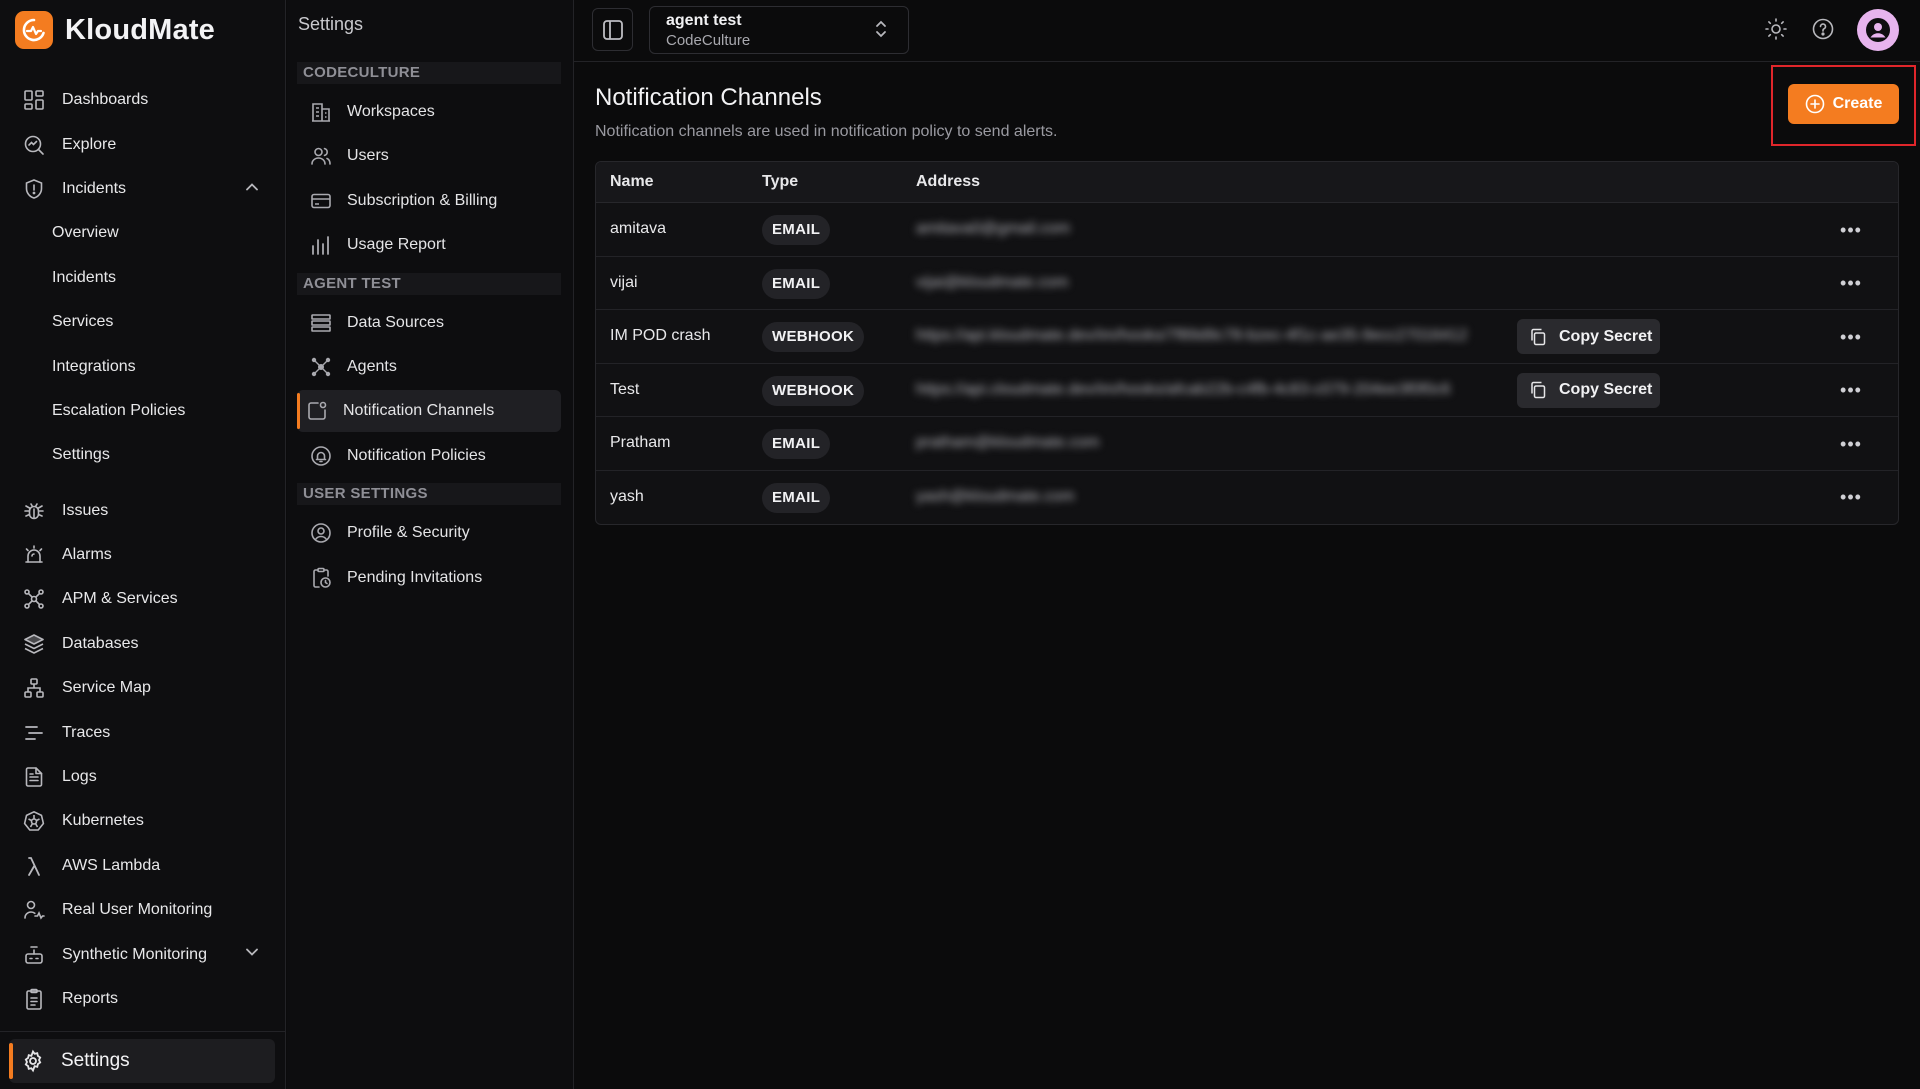 This screenshot has height=1089, width=1920. I want to click on traces-icon, so click(34, 733).